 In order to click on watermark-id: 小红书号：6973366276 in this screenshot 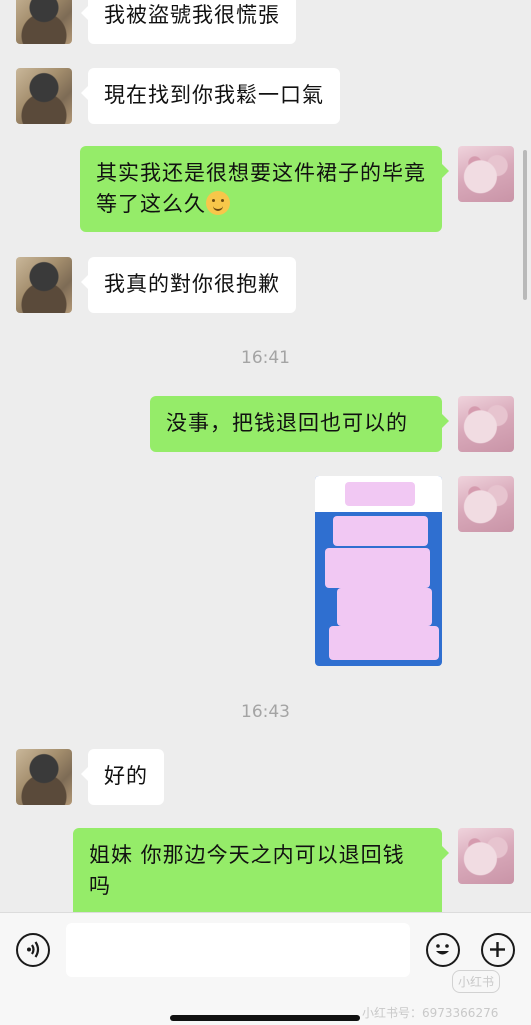, I will do `click(430, 1013)`.